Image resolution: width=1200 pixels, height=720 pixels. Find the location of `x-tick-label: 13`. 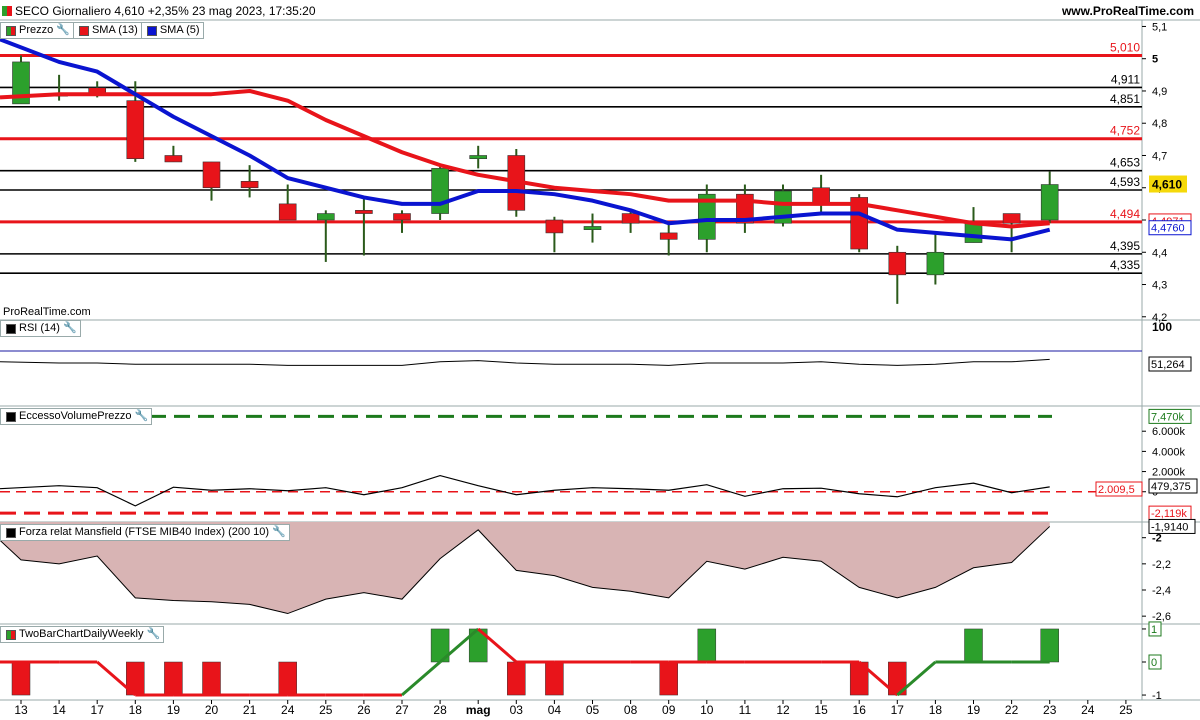

x-tick-label: 13 is located at coordinates (21, 710).